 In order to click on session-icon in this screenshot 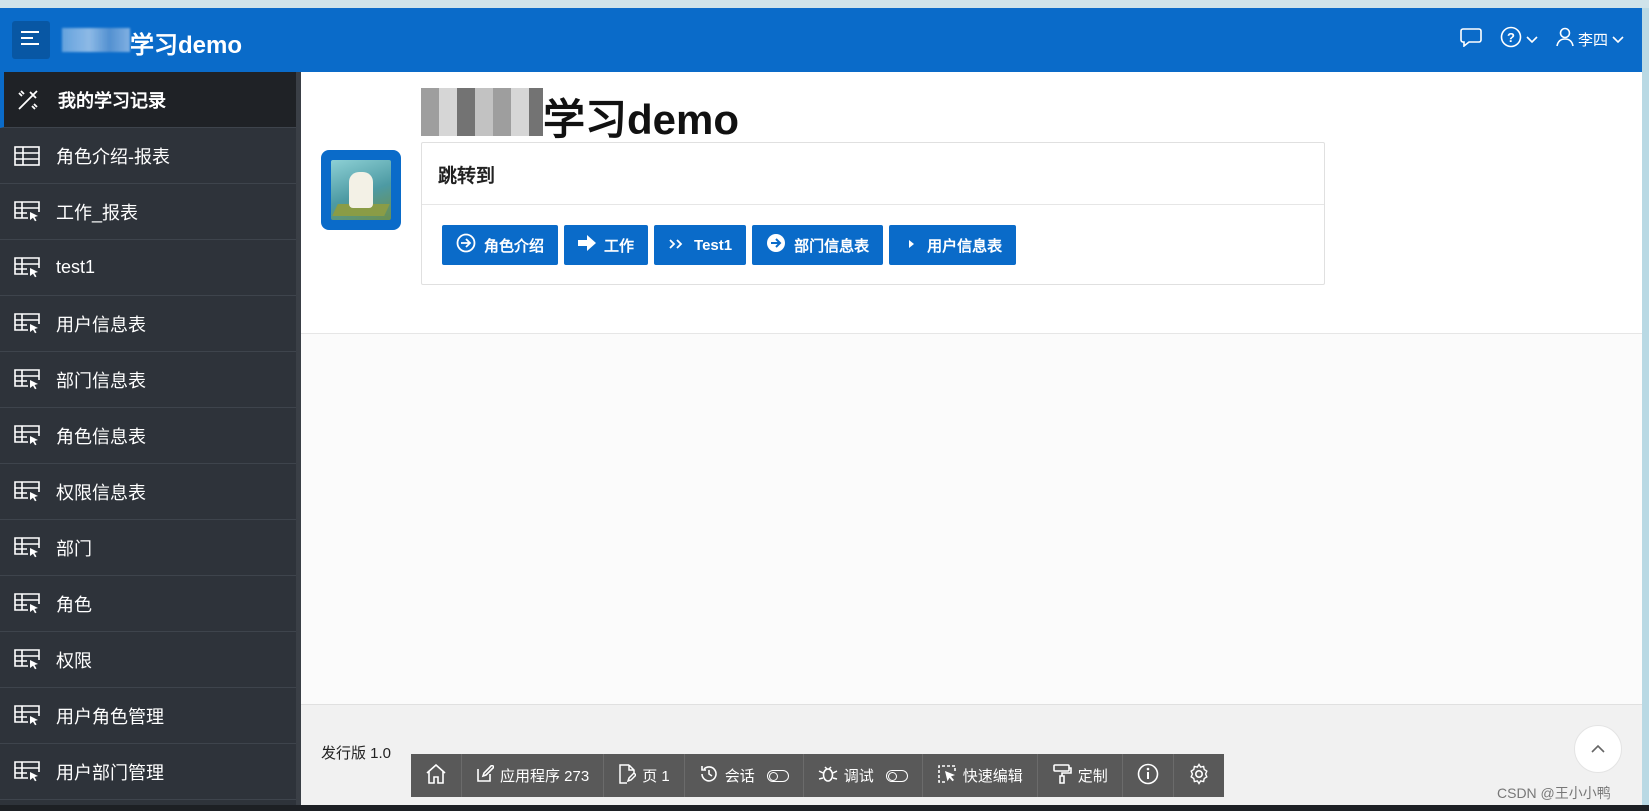, I will do `click(709, 776)`.